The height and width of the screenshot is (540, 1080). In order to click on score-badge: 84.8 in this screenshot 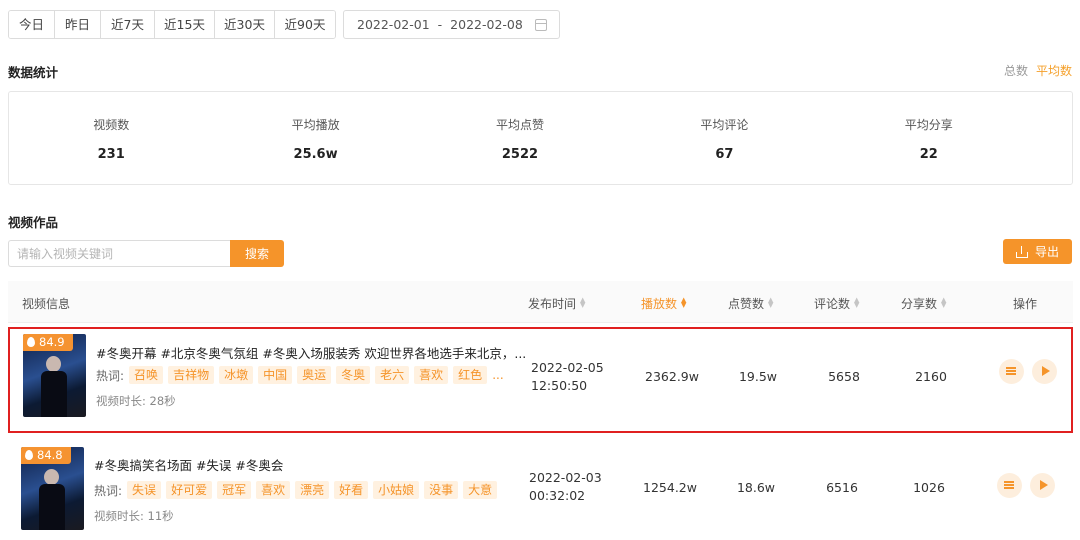, I will do `click(46, 455)`.